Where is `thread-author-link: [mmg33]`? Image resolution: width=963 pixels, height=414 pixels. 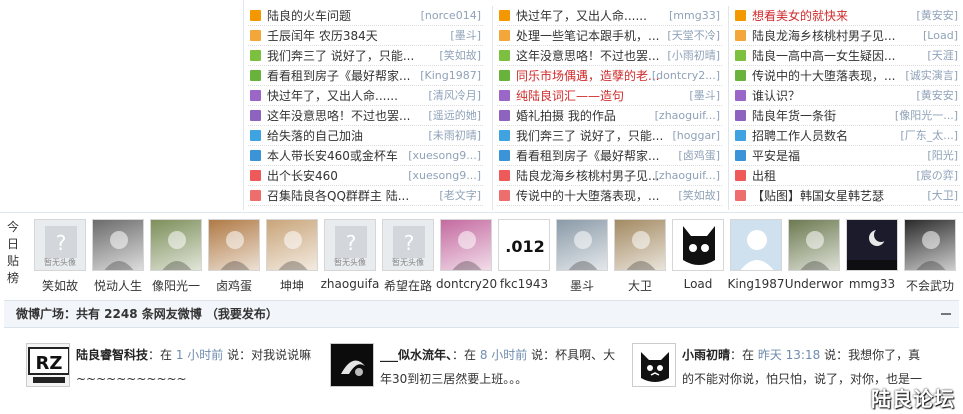
thread-author-link: [mmg33] is located at coordinates (694, 16).